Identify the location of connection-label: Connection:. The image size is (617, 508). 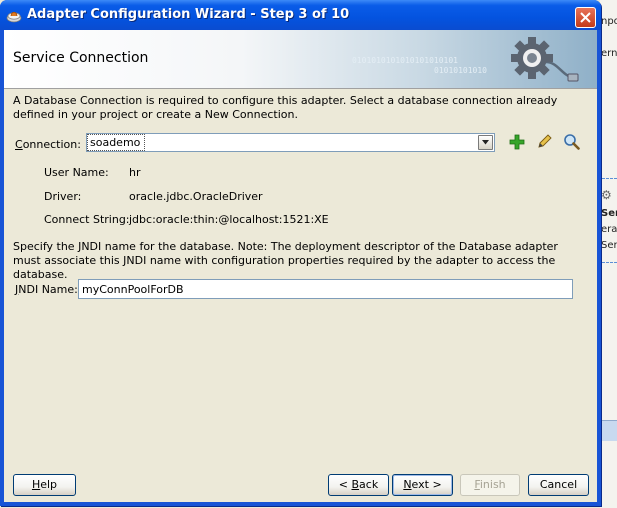
(48, 144).